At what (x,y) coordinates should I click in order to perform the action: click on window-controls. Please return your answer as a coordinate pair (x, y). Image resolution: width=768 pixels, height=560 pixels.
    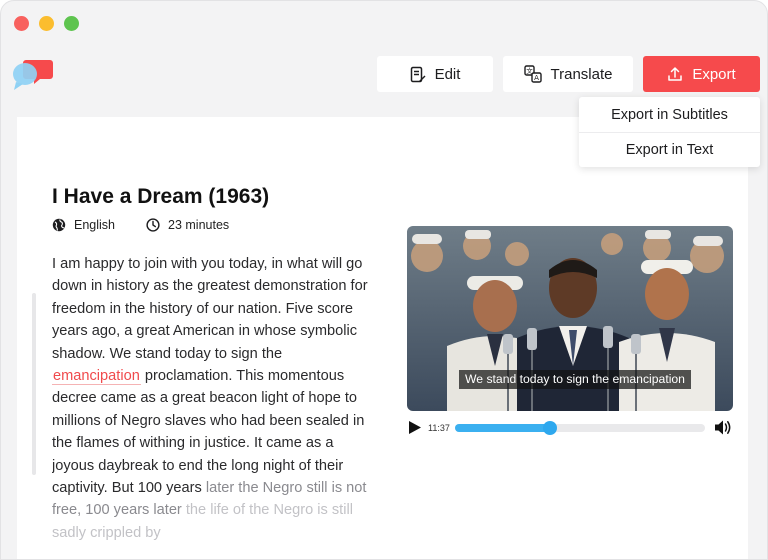
    Looking at the image, I should click on (46, 23).